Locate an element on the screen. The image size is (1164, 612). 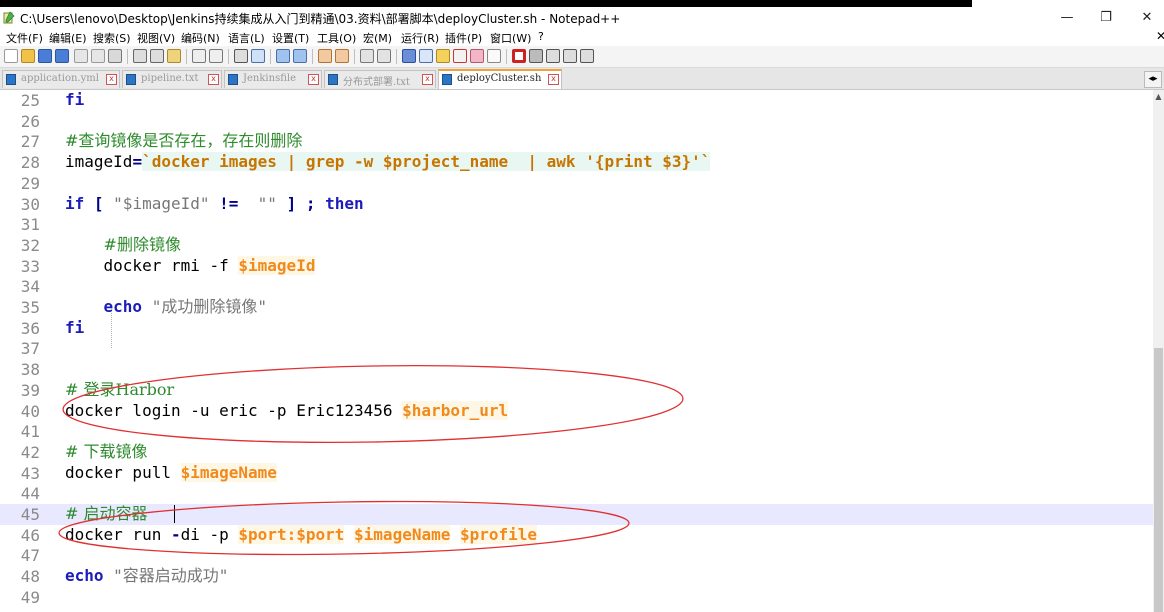
code-line: 43 docker pull $imageName is located at coordinates (576, 473).